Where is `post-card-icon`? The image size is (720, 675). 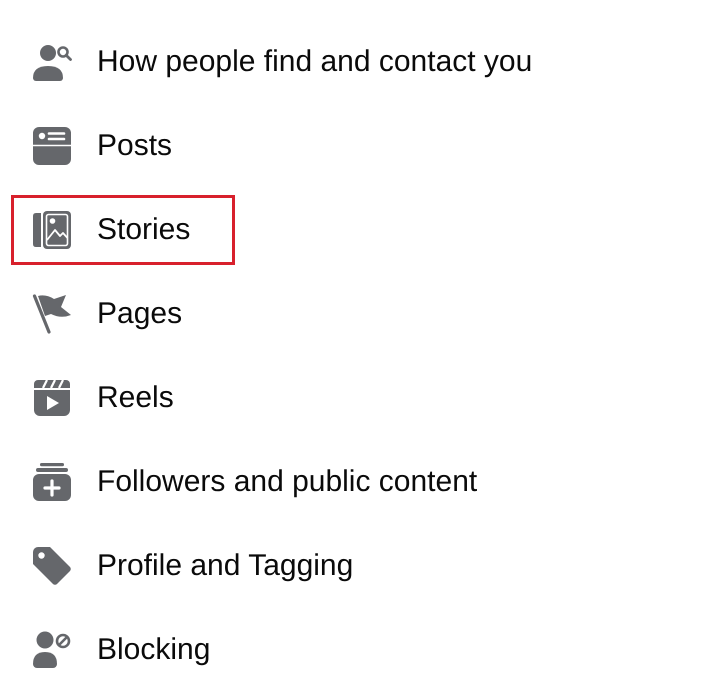 post-card-icon is located at coordinates (52, 146).